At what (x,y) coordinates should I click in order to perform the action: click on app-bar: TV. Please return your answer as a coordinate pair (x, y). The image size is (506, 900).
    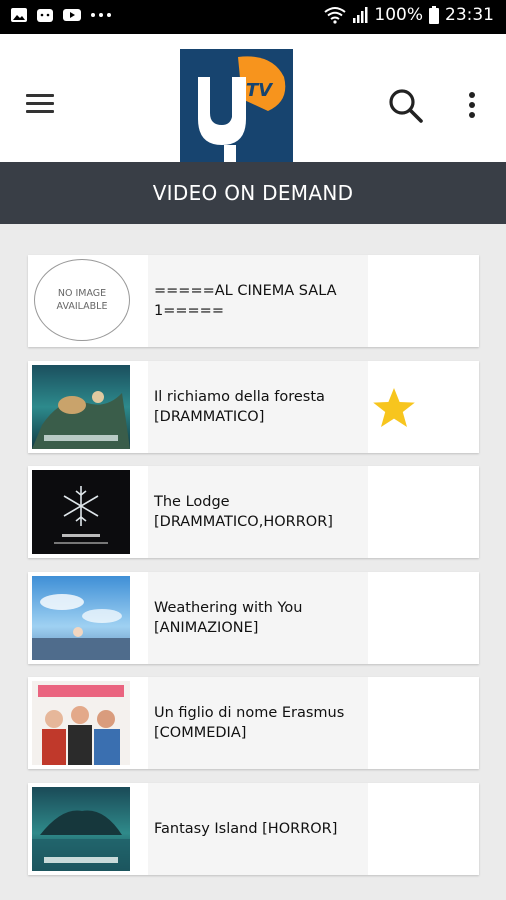
    Looking at the image, I should click on (253, 98).